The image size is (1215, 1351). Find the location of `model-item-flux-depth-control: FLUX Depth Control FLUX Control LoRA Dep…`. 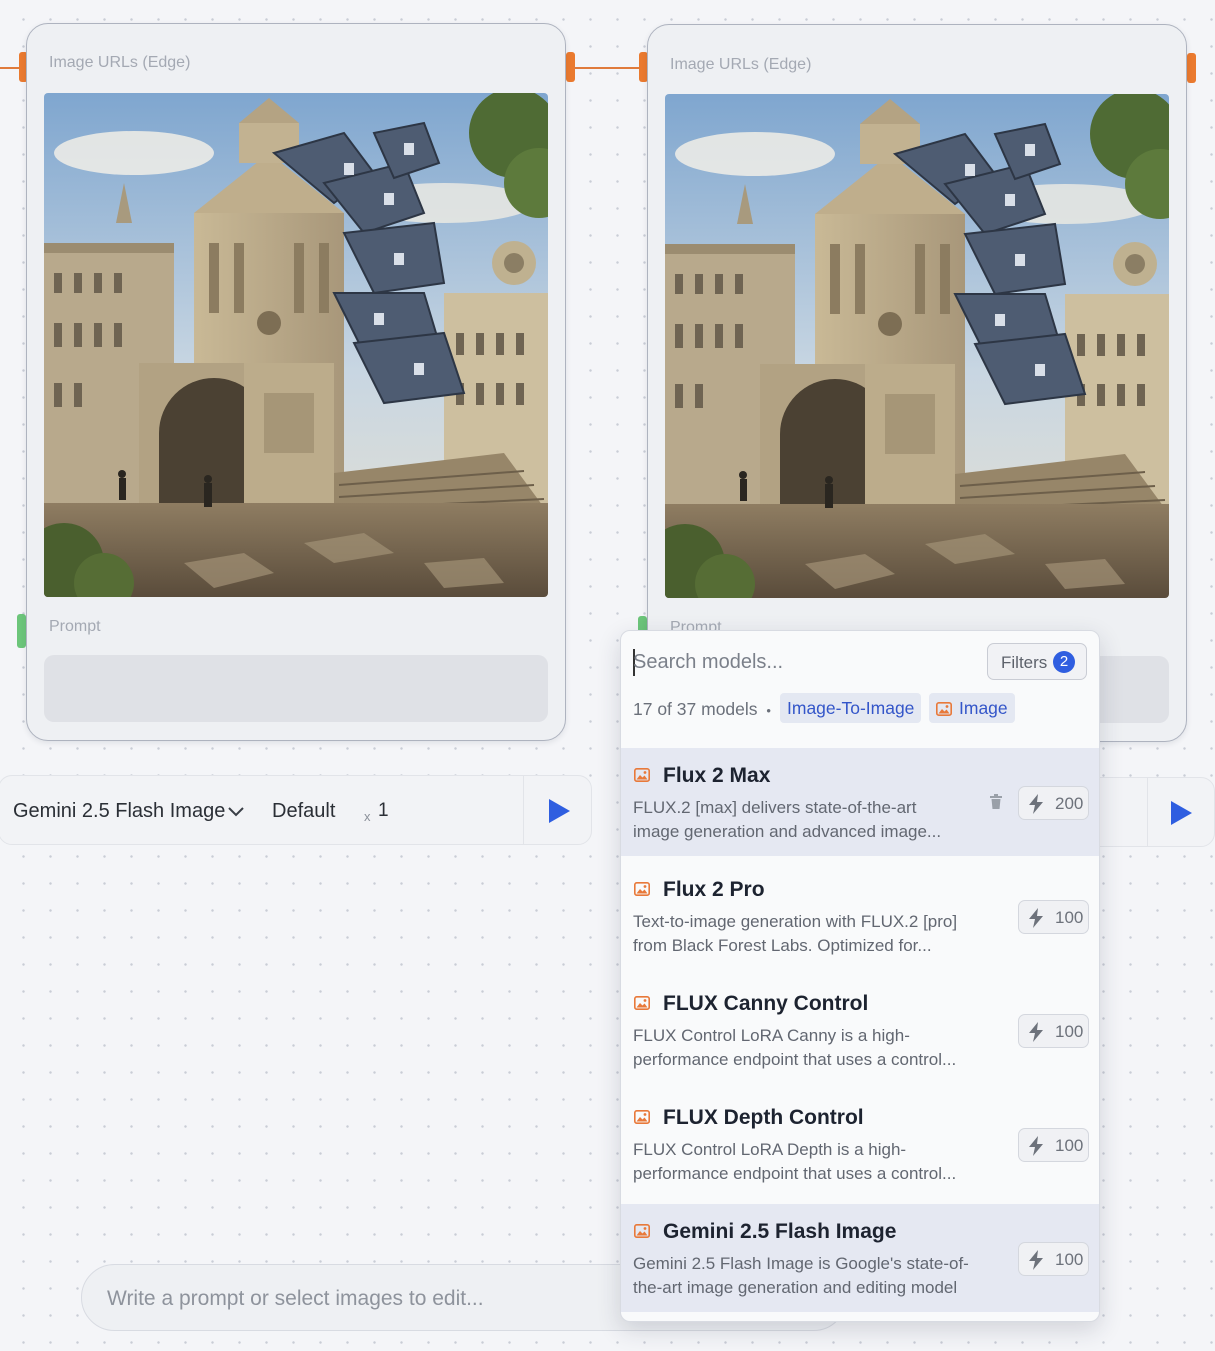

model-item-flux-depth-control: FLUX Depth Control FLUX Control LoRA Dep… is located at coordinates (860, 1144).